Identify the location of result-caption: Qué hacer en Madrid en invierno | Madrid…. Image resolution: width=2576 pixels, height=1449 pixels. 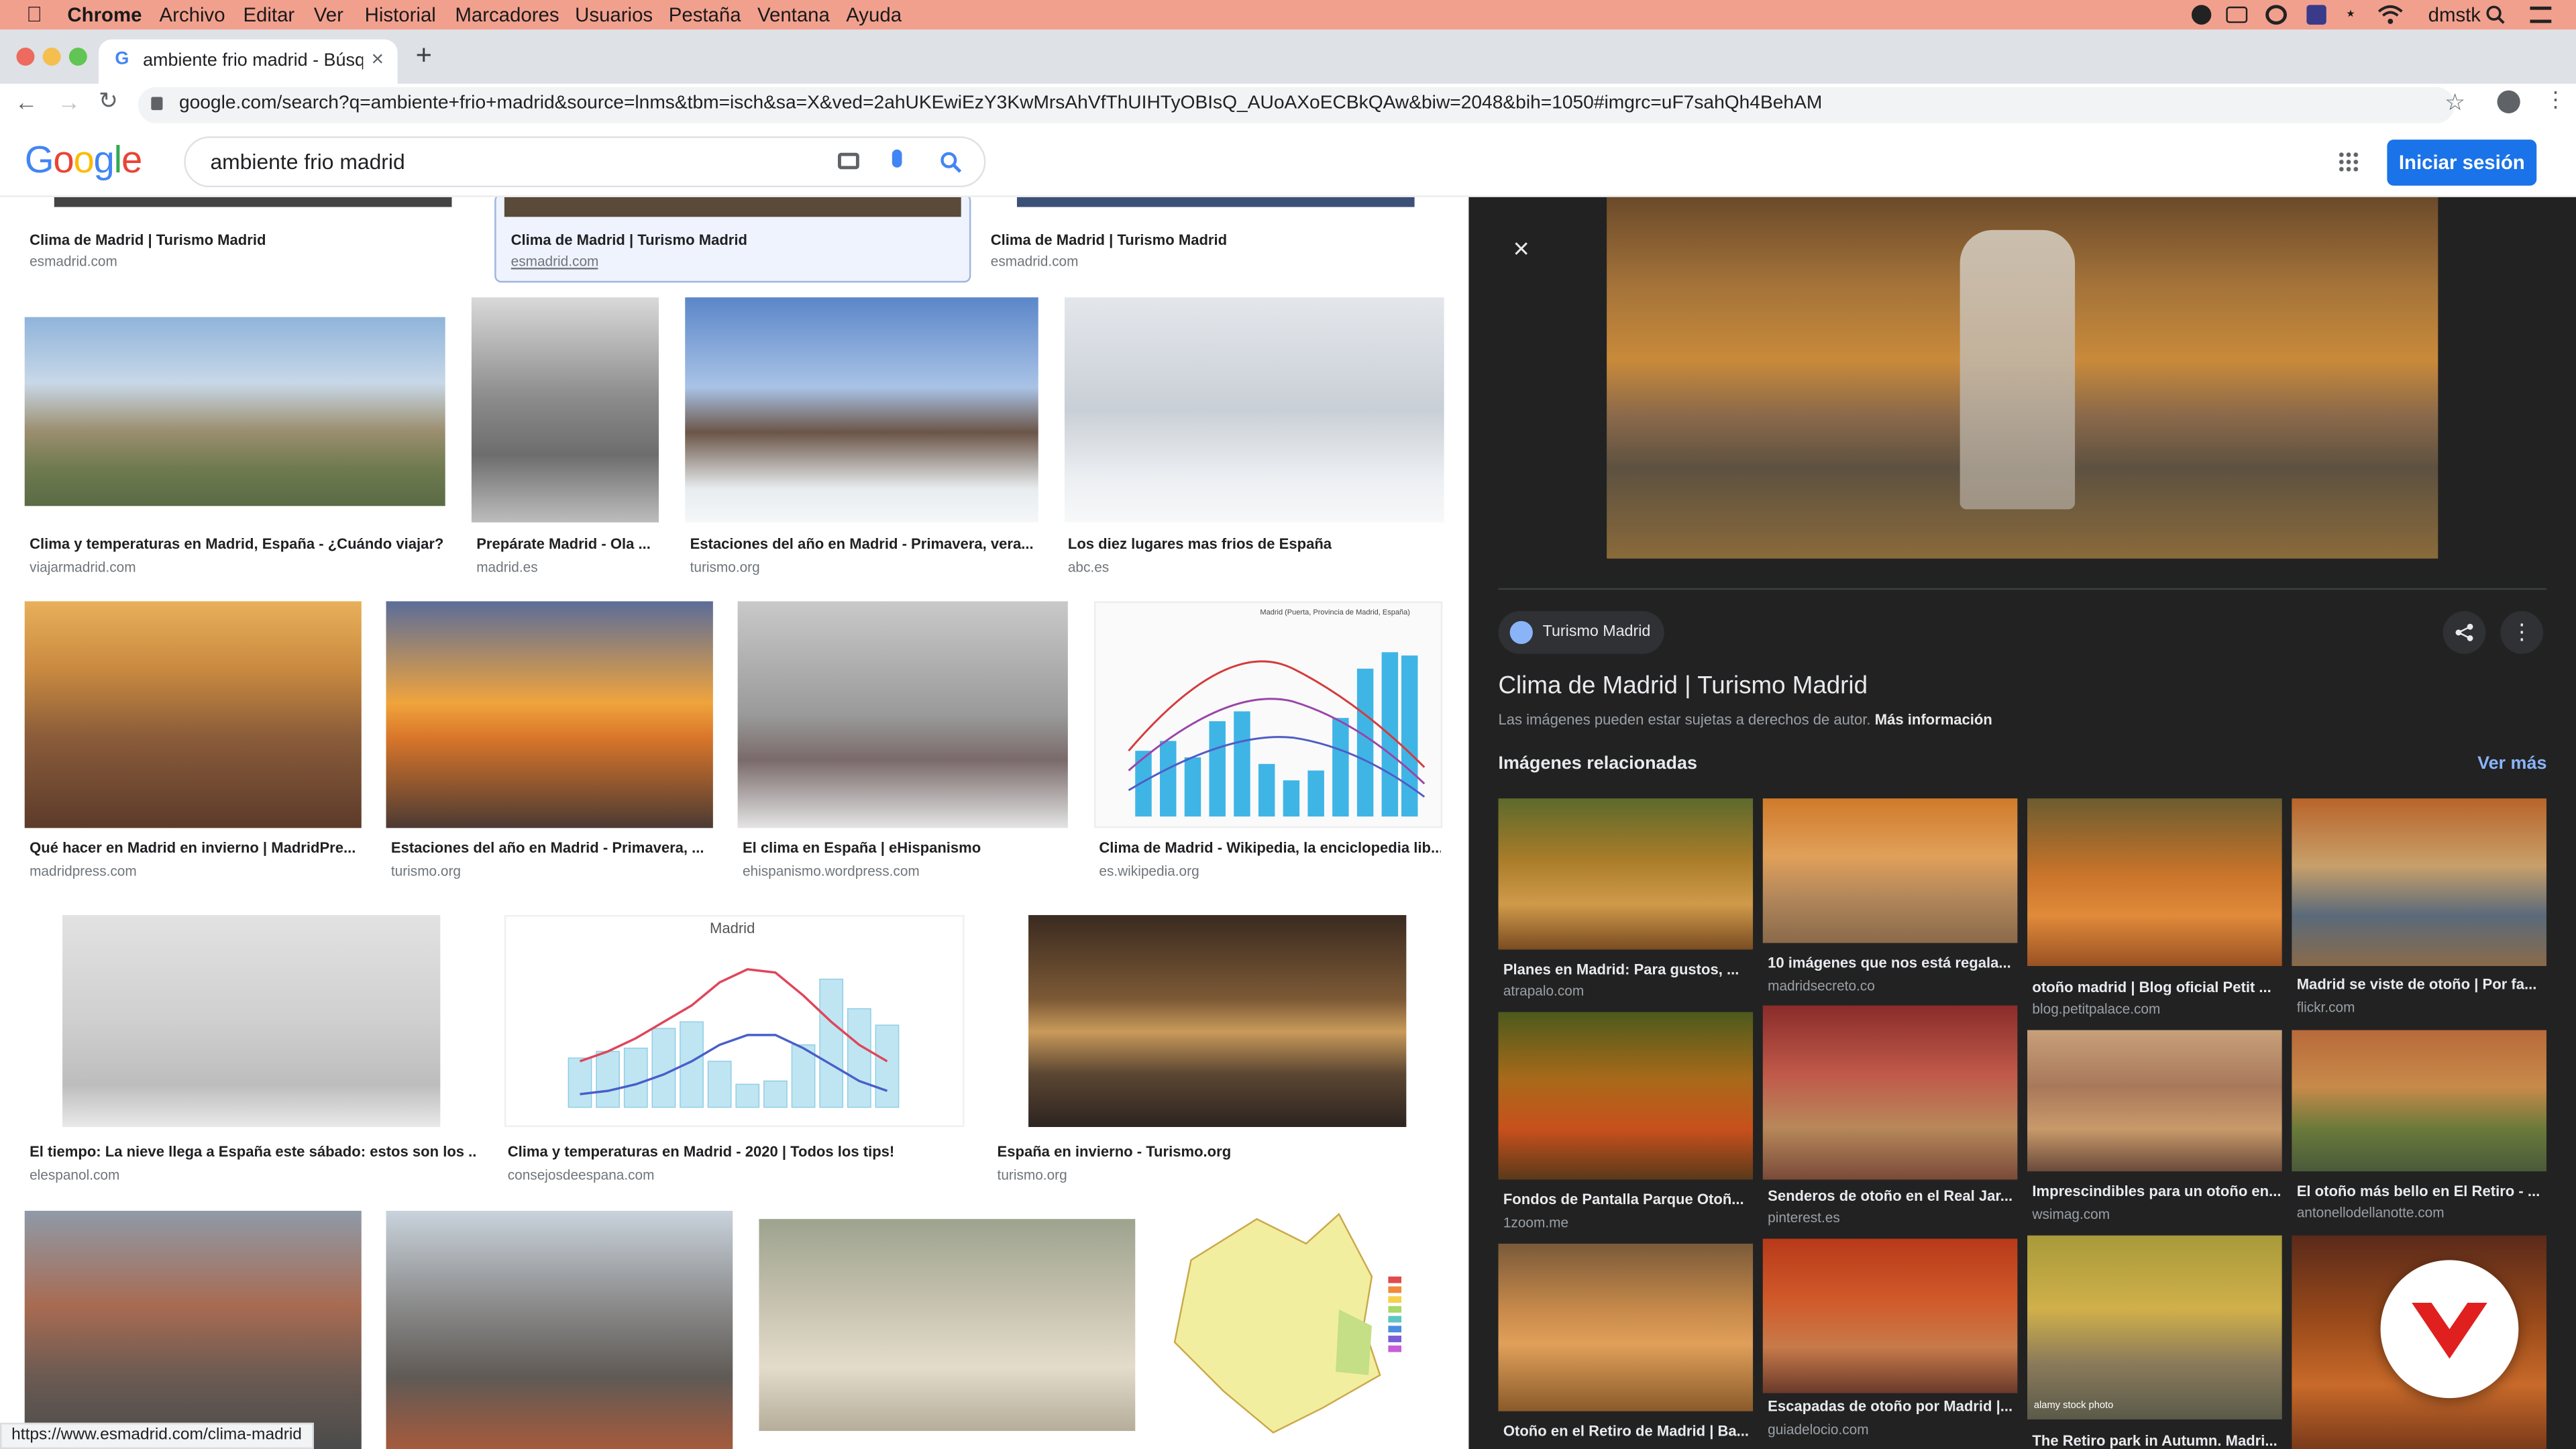
(194, 847).